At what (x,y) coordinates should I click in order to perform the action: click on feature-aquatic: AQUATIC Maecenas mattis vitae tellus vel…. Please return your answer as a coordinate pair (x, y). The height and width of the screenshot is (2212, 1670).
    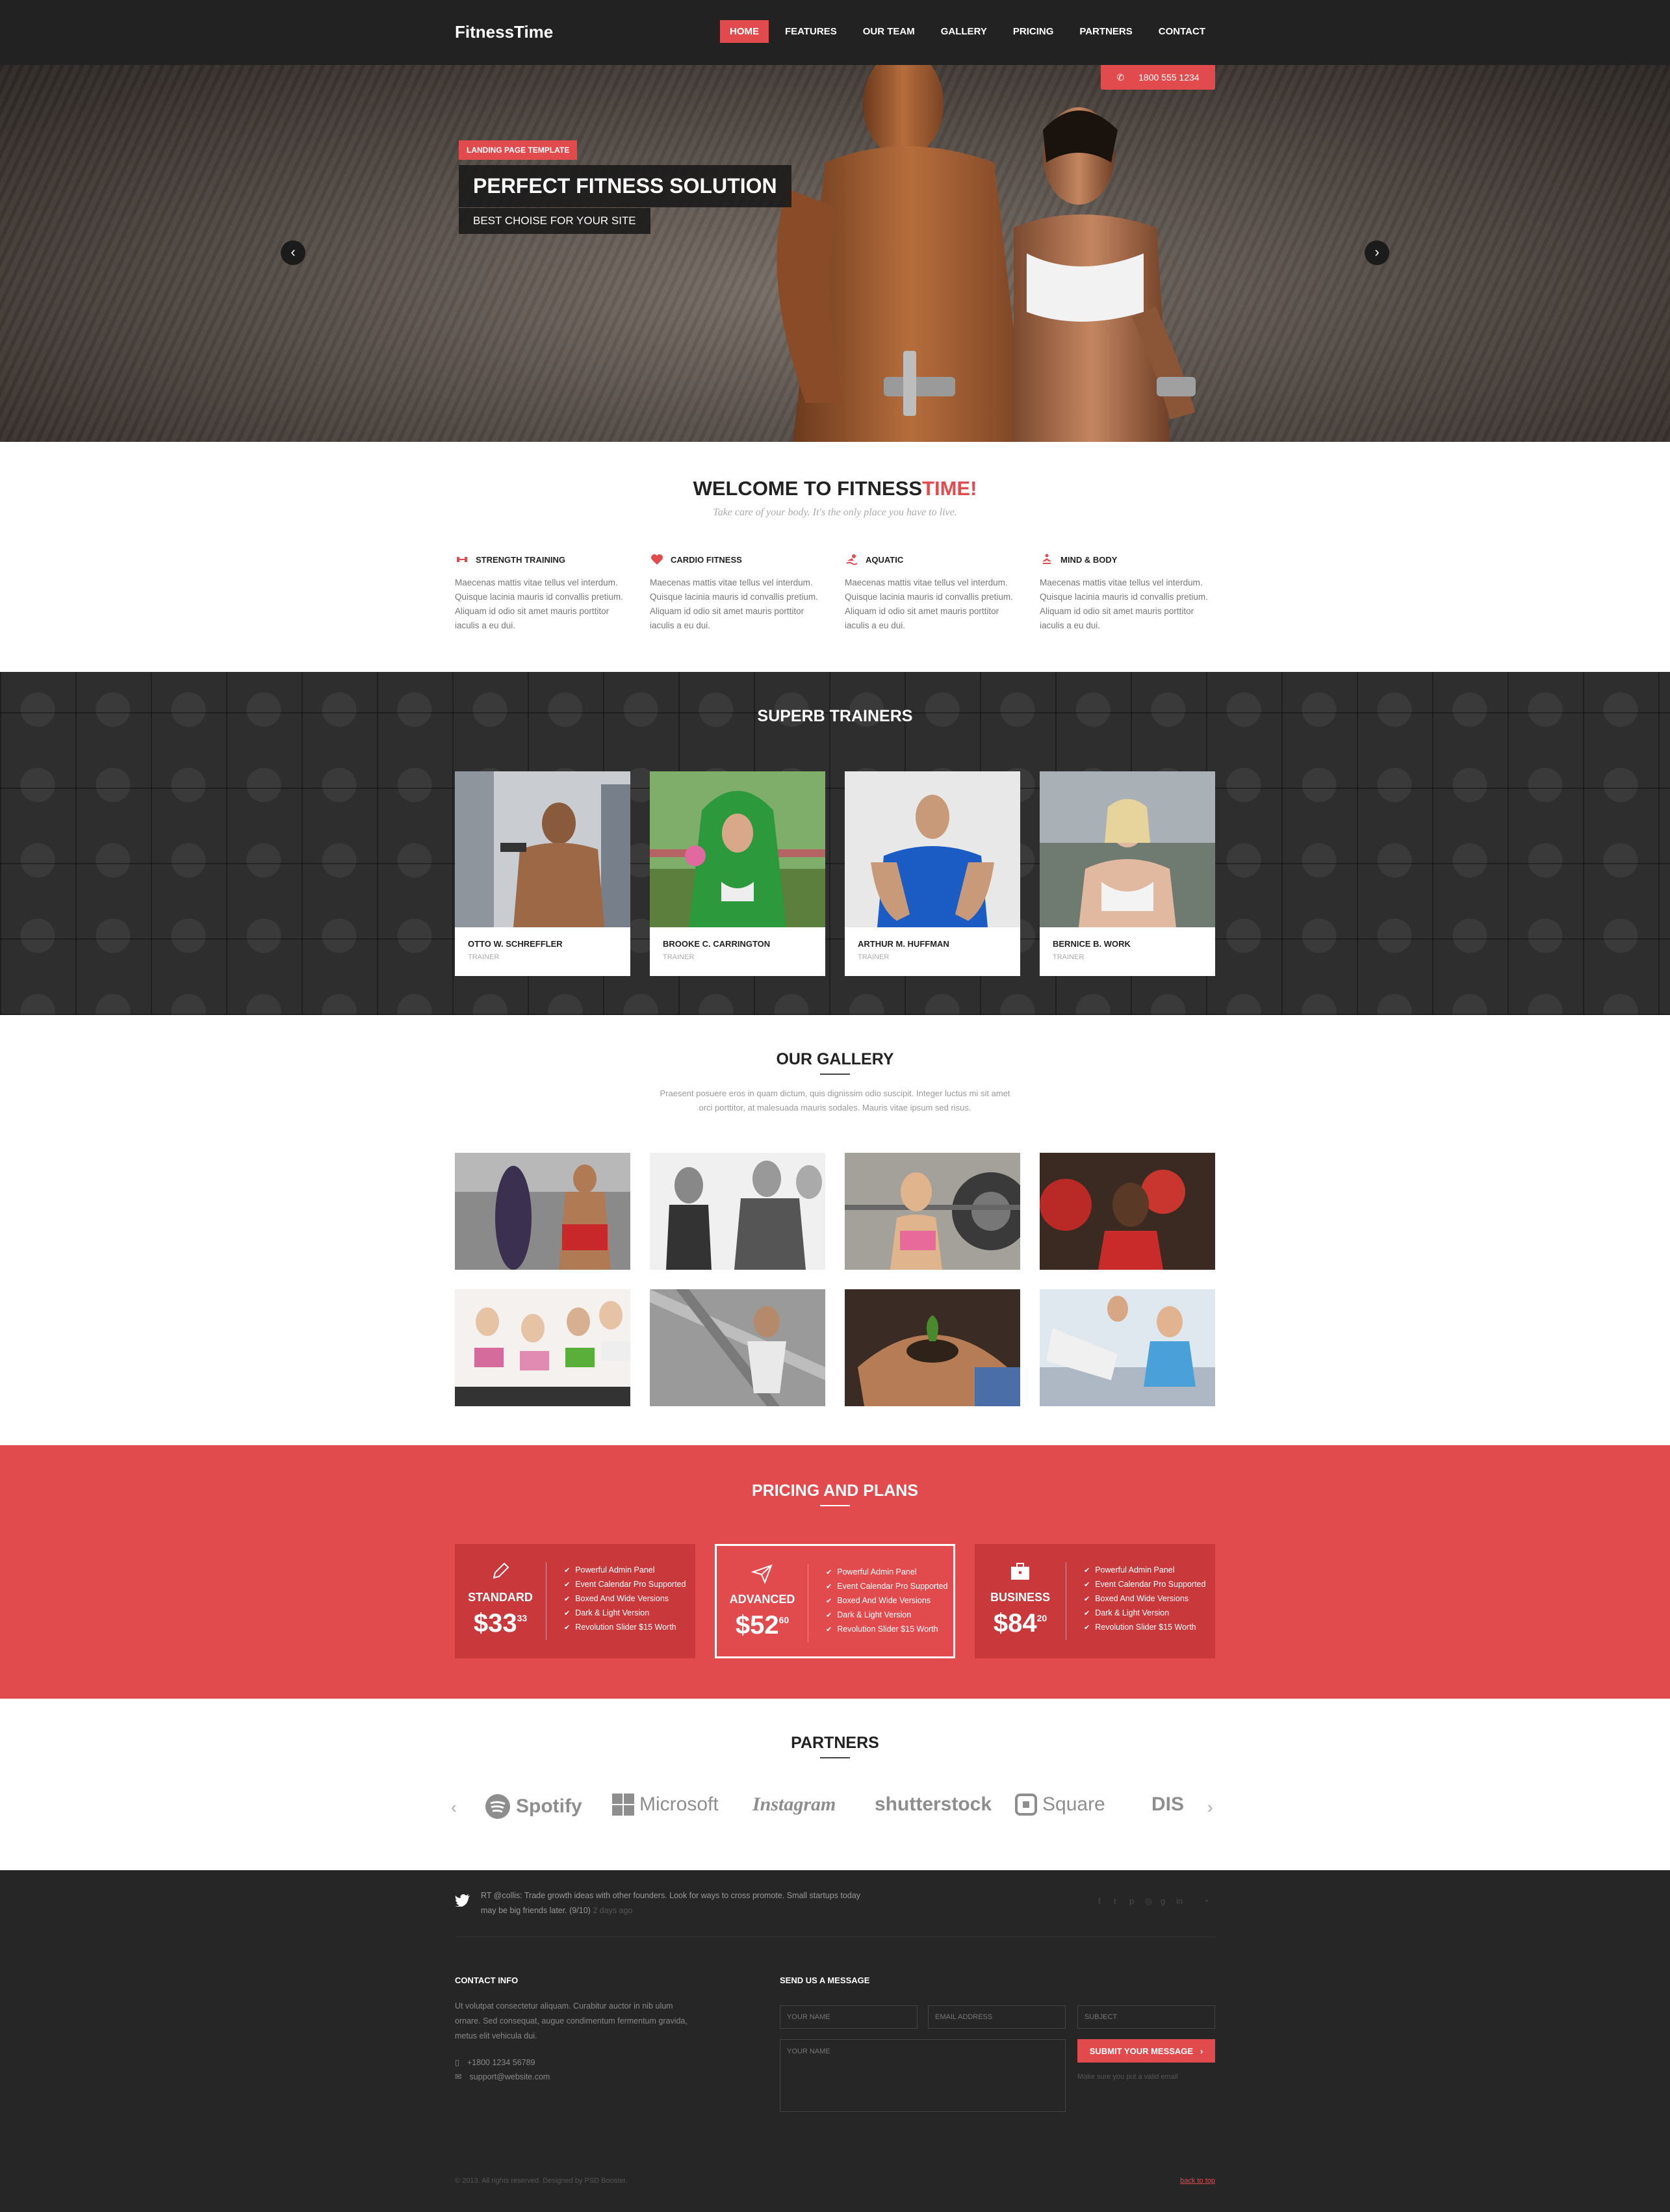
    Looking at the image, I should click on (932, 592).